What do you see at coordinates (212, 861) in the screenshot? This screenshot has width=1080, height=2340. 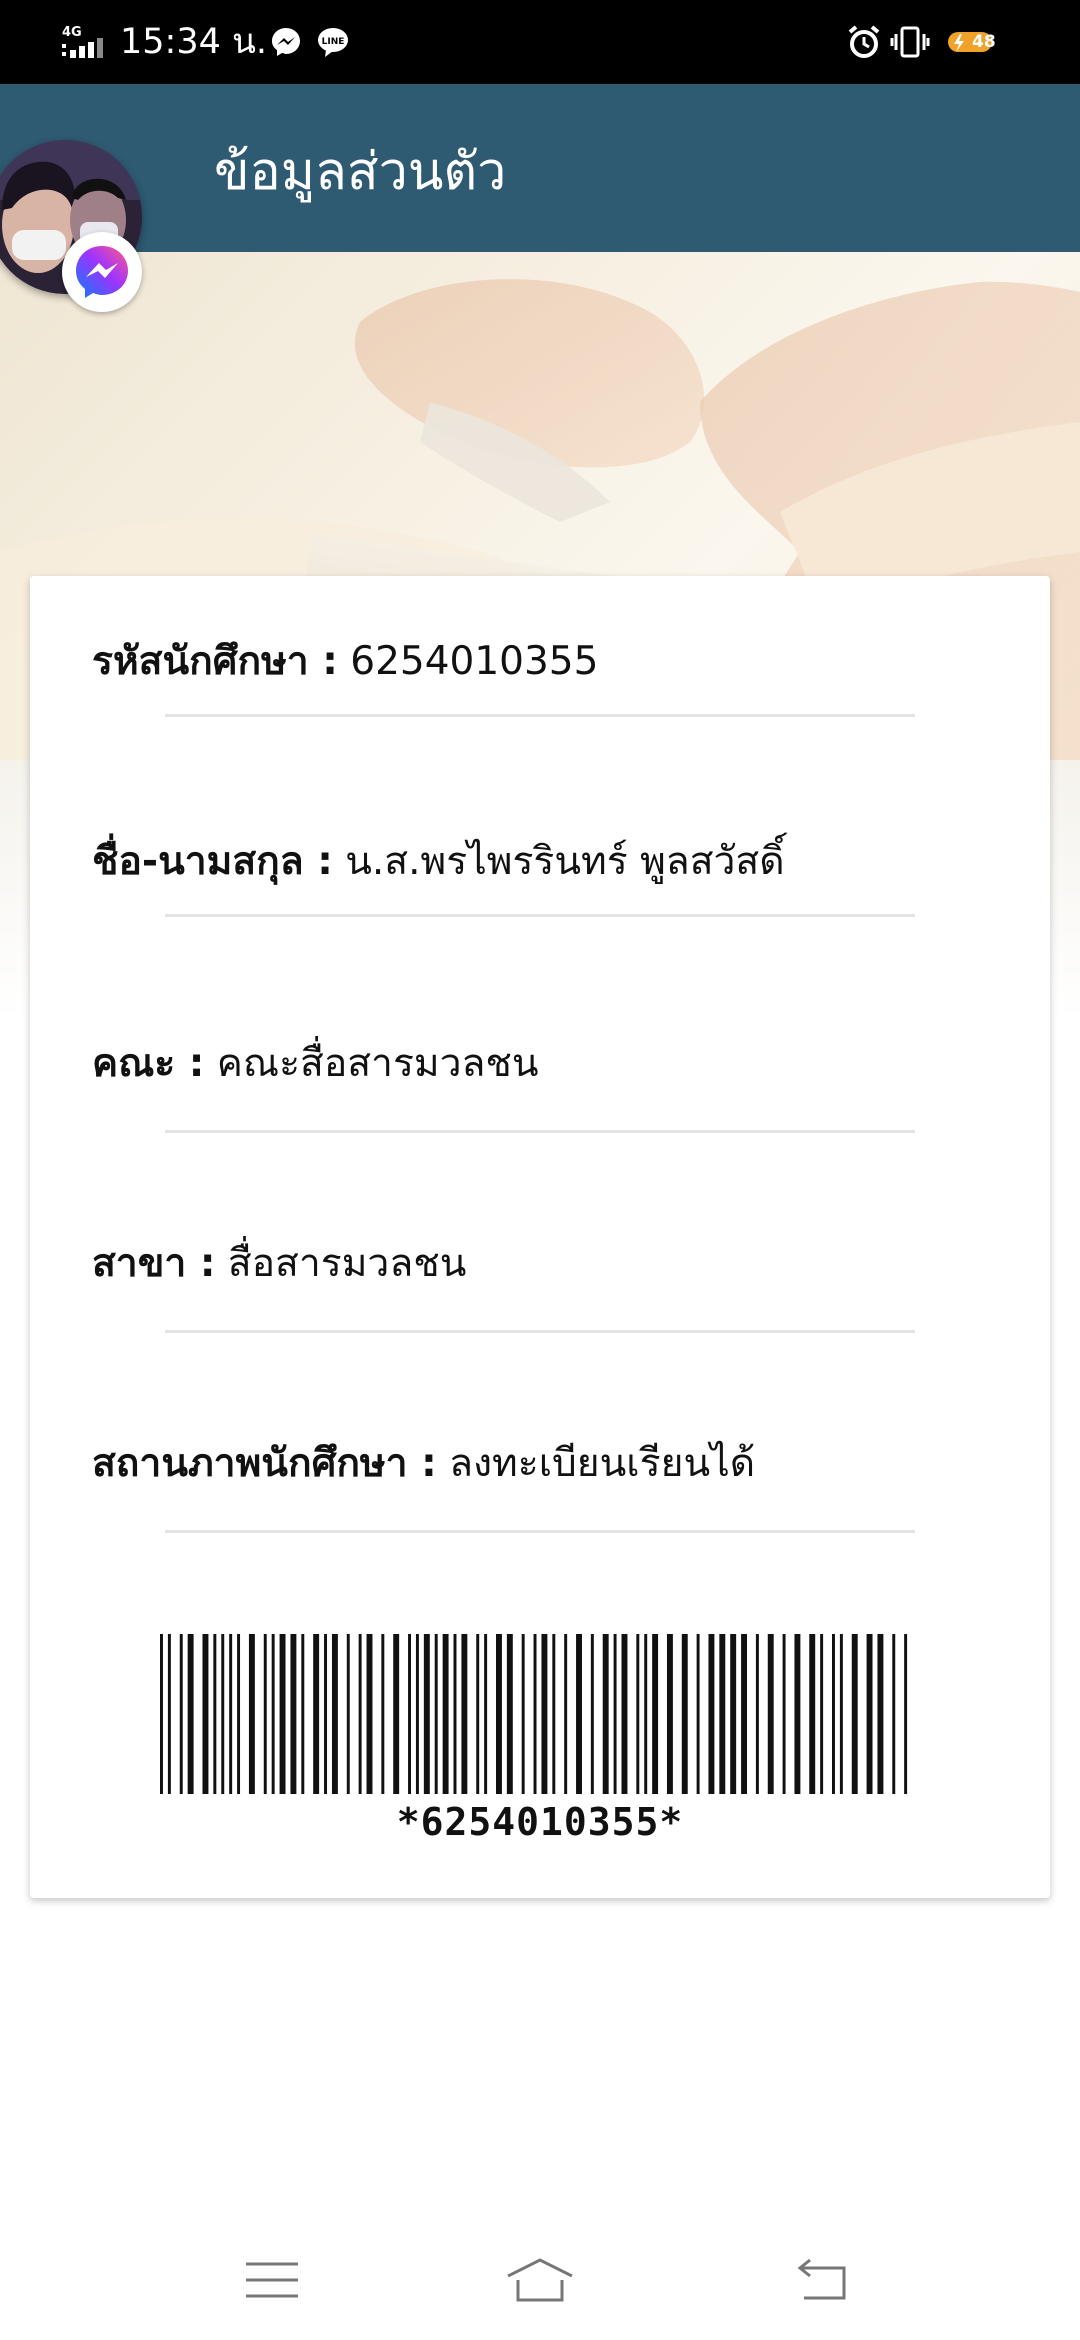 I see `full-name-label: ชื่อ-นามสกุล :` at bounding box center [212, 861].